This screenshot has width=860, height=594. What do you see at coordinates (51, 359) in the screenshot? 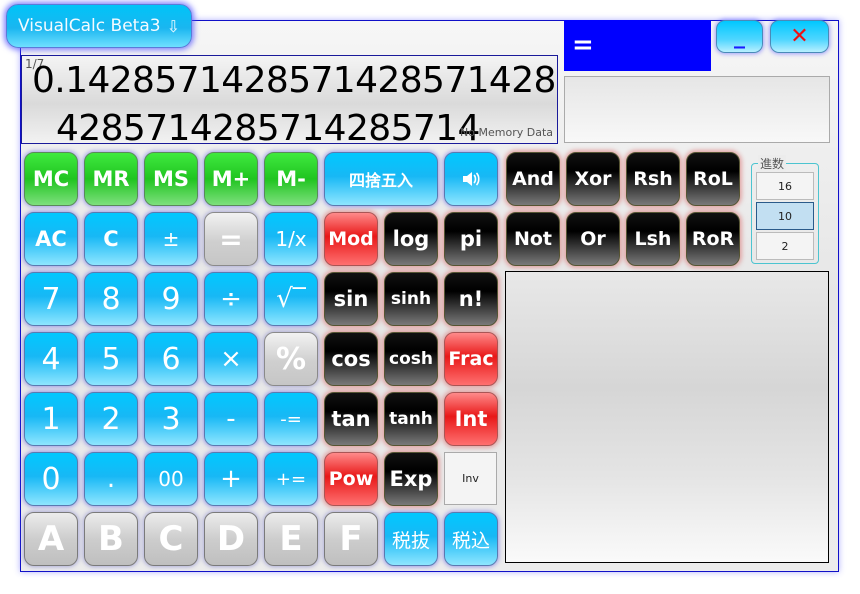
I see `digit-4-button: 4` at bounding box center [51, 359].